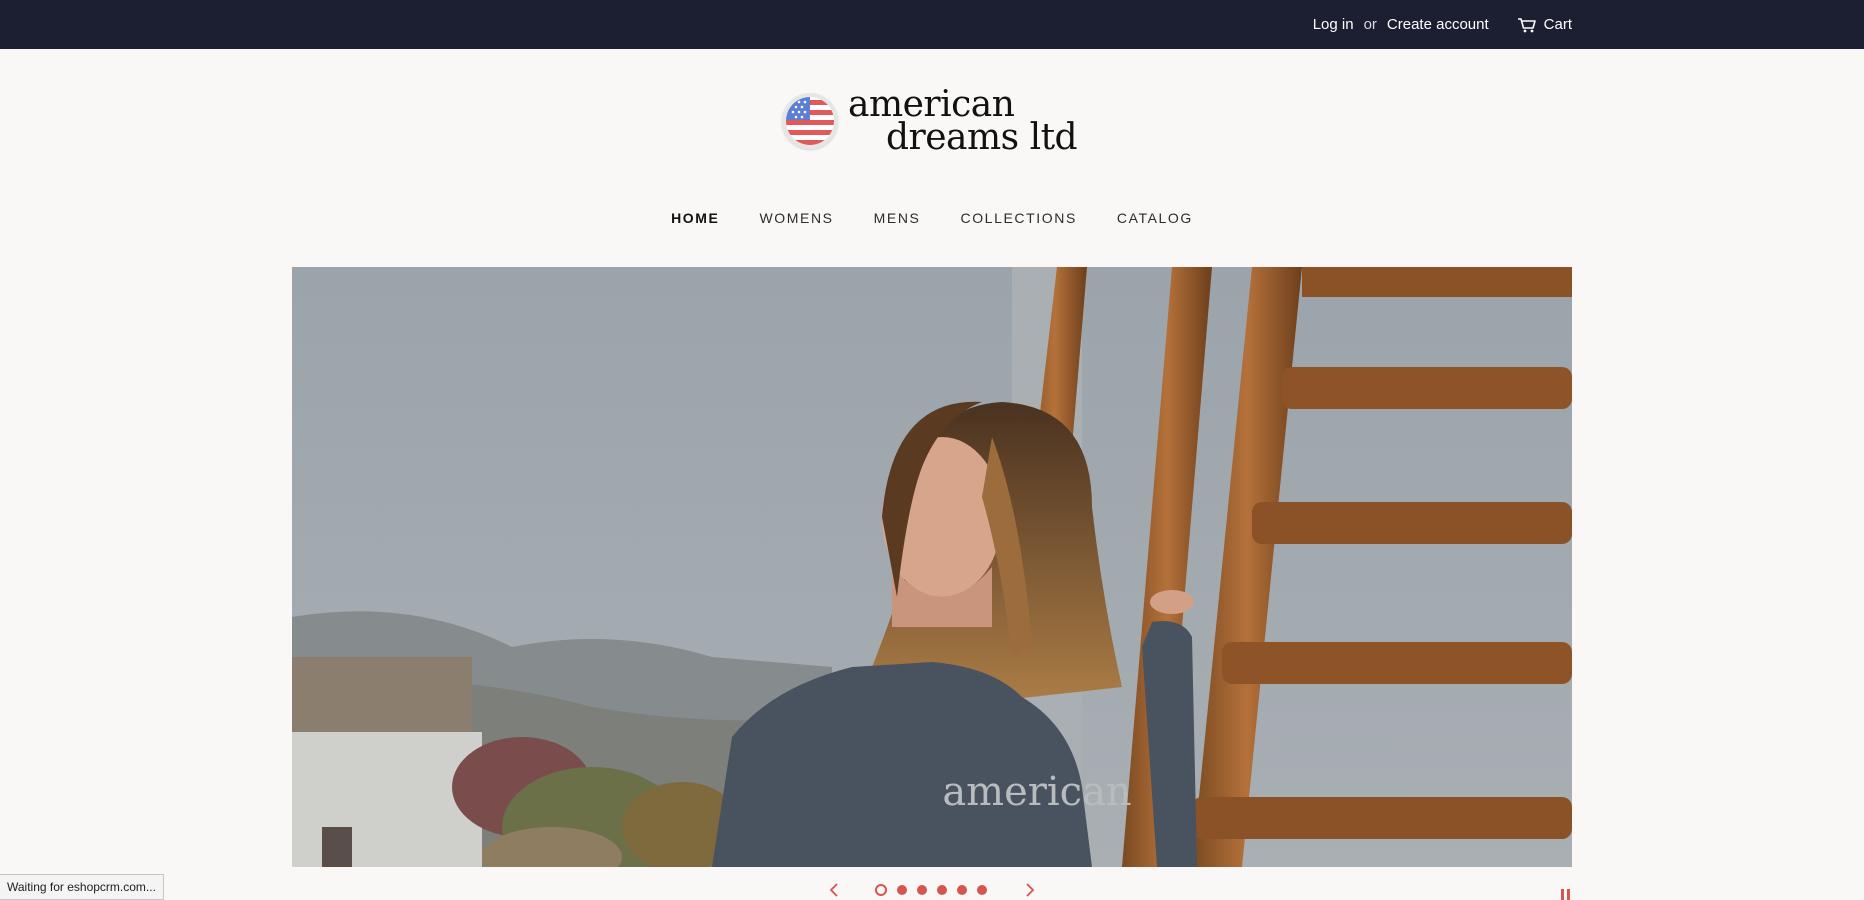 The image size is (1864, 900). I want to click on pause-icon, so click(1565, 894).